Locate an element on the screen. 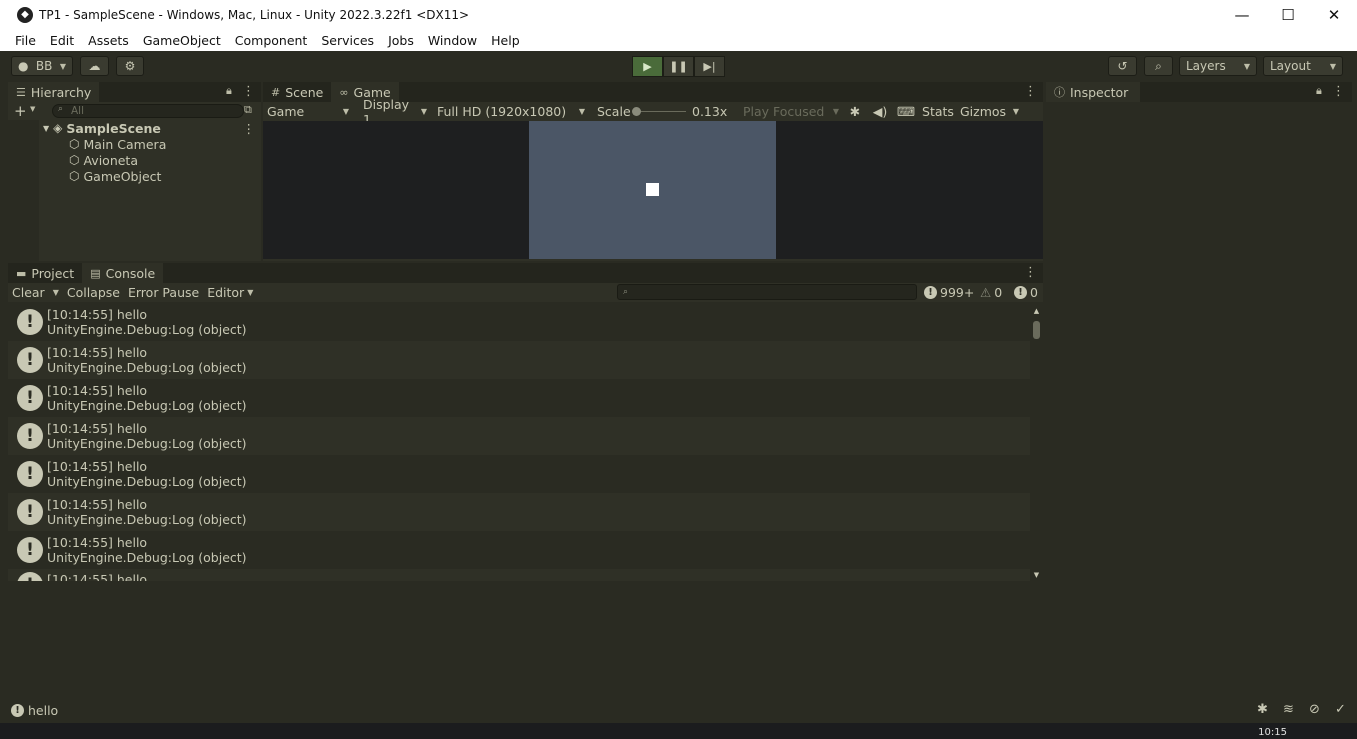  tab-scene: # Scene is located at coordinates (297, 92).